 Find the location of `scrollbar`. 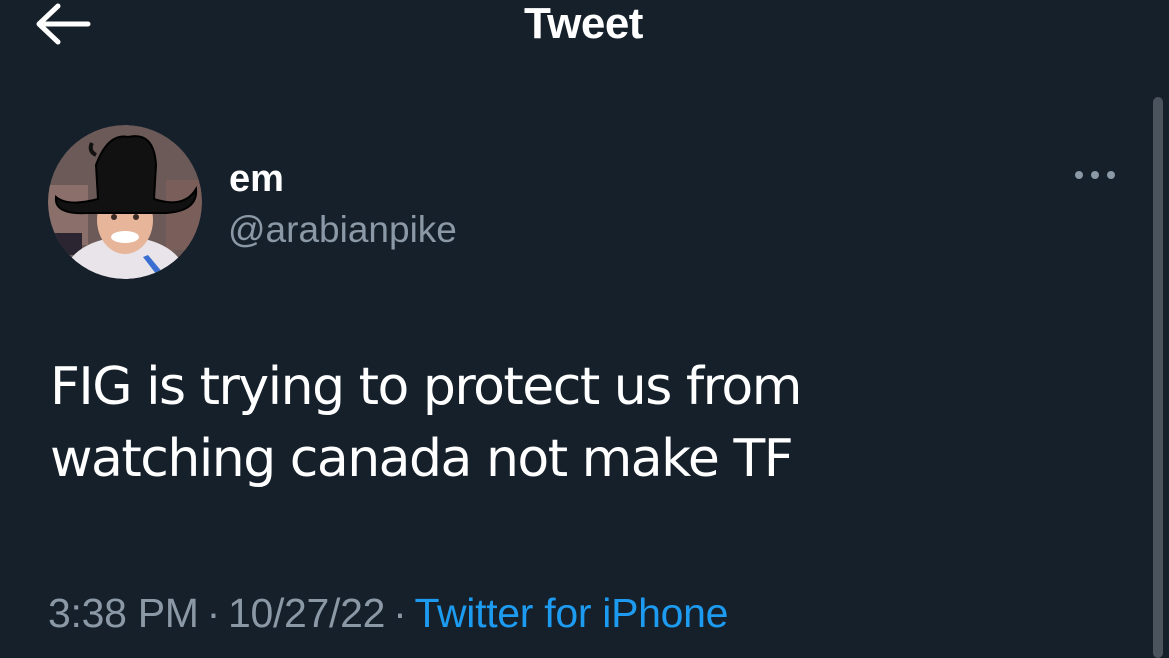

scrollbar is located at coordinates (1158, 377).